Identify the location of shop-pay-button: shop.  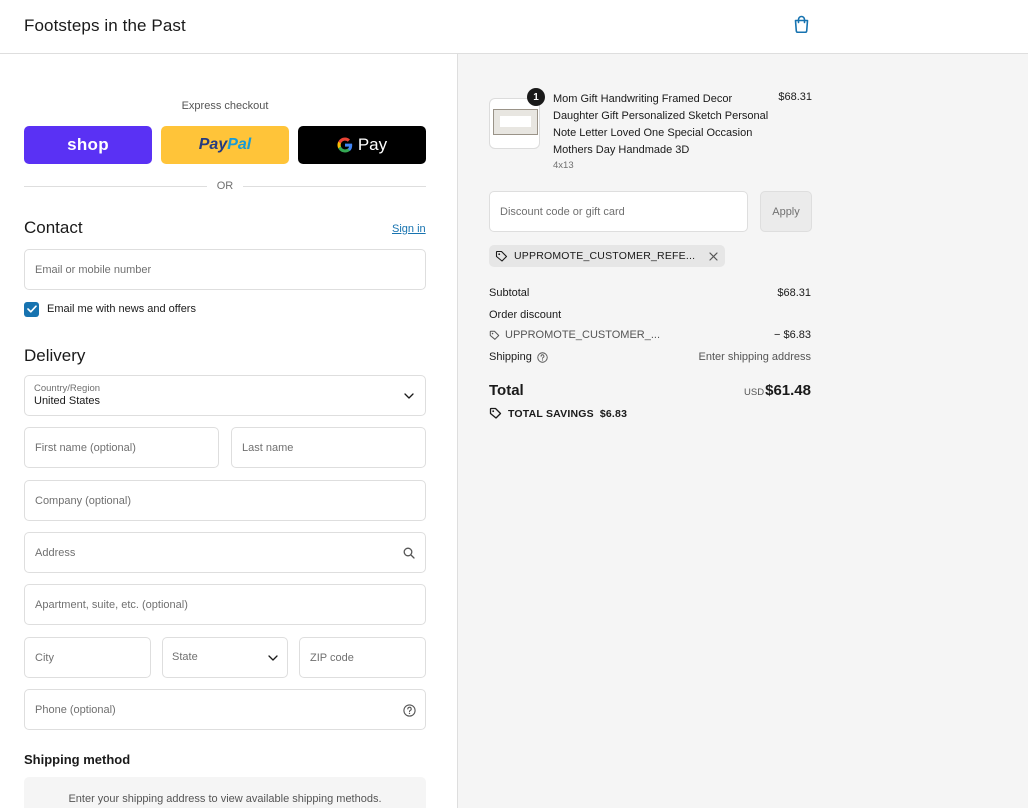
(88, 145).